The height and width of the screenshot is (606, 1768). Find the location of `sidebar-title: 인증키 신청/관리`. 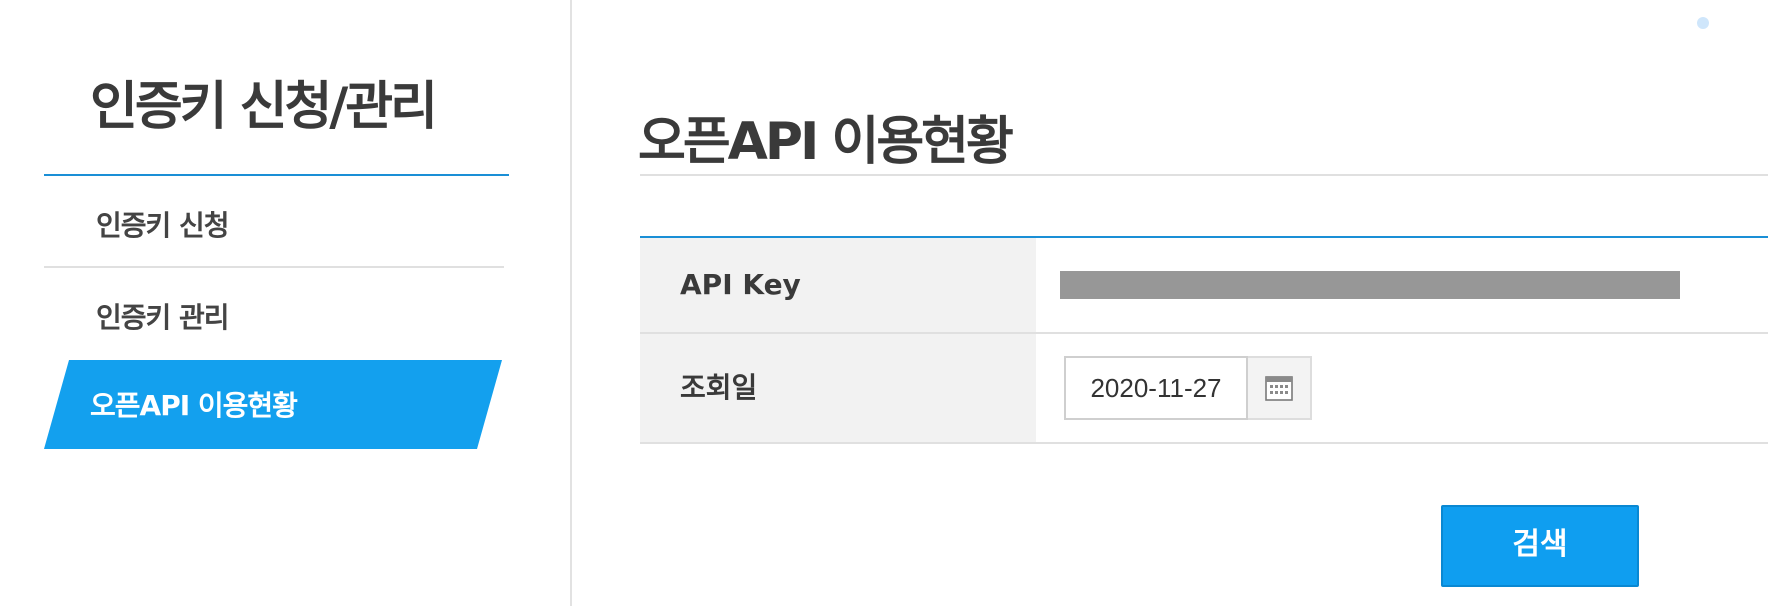

sidebar-title: 인증키 신청/관리 is located at coordinates (264, 107).